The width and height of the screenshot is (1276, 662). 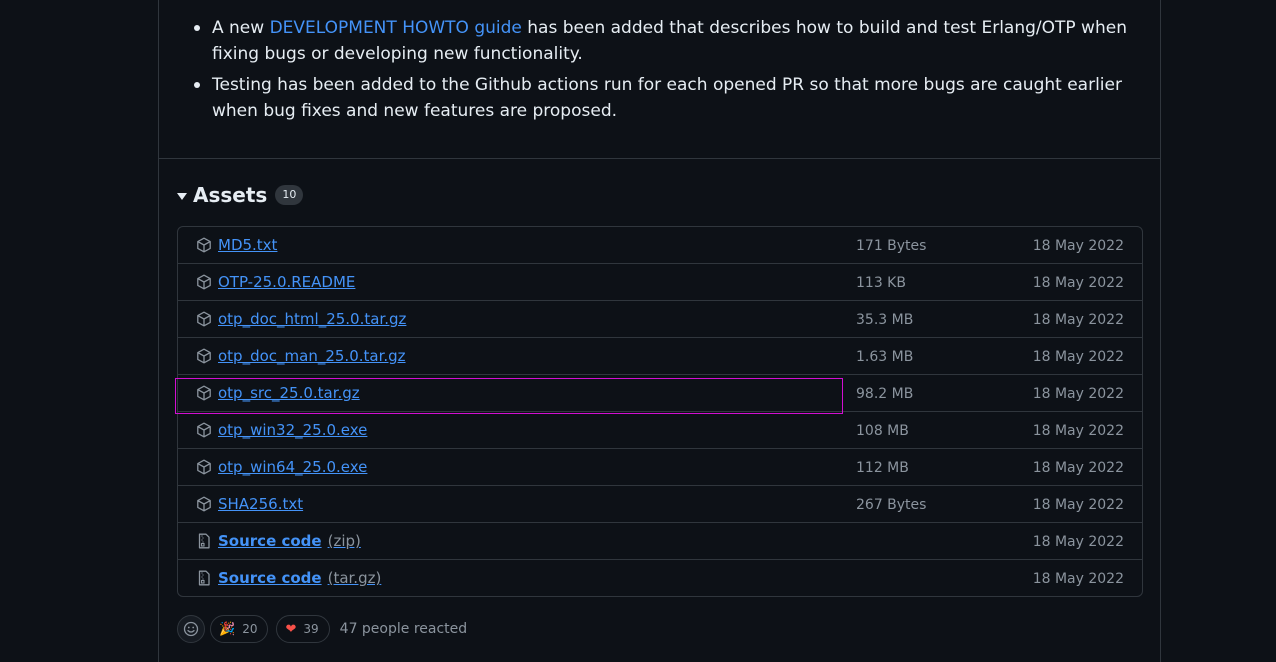 I want to click on asset-row: OTP-25.0.README 113 KB 18 May 2022, so click(x=660, y=282).